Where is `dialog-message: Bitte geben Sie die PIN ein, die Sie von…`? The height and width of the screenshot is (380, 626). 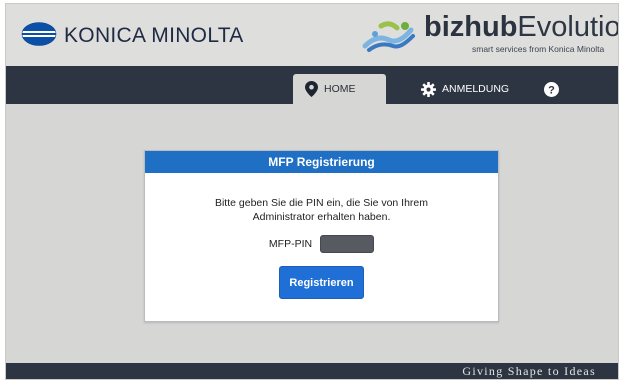 dialog-message: Bitte geben Sie die PIN ein, die Sie von… is located at coordinates (321, 210).